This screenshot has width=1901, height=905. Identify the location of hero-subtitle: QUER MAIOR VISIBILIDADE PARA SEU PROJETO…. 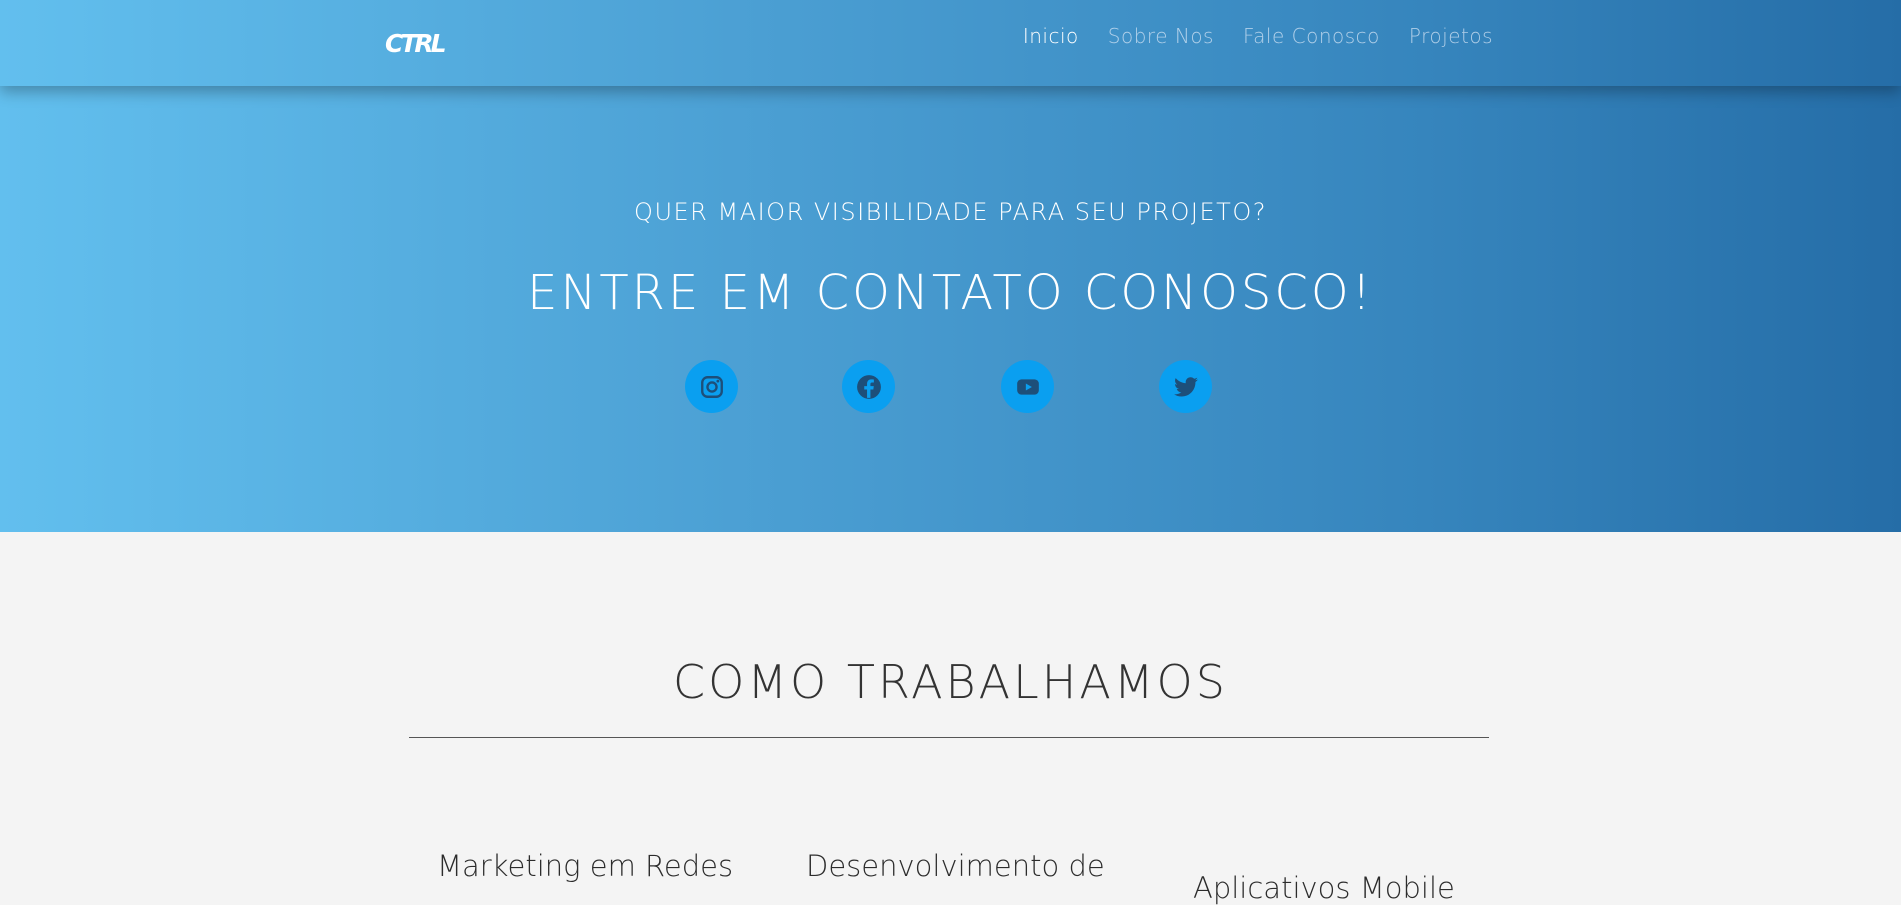
(950, 212).